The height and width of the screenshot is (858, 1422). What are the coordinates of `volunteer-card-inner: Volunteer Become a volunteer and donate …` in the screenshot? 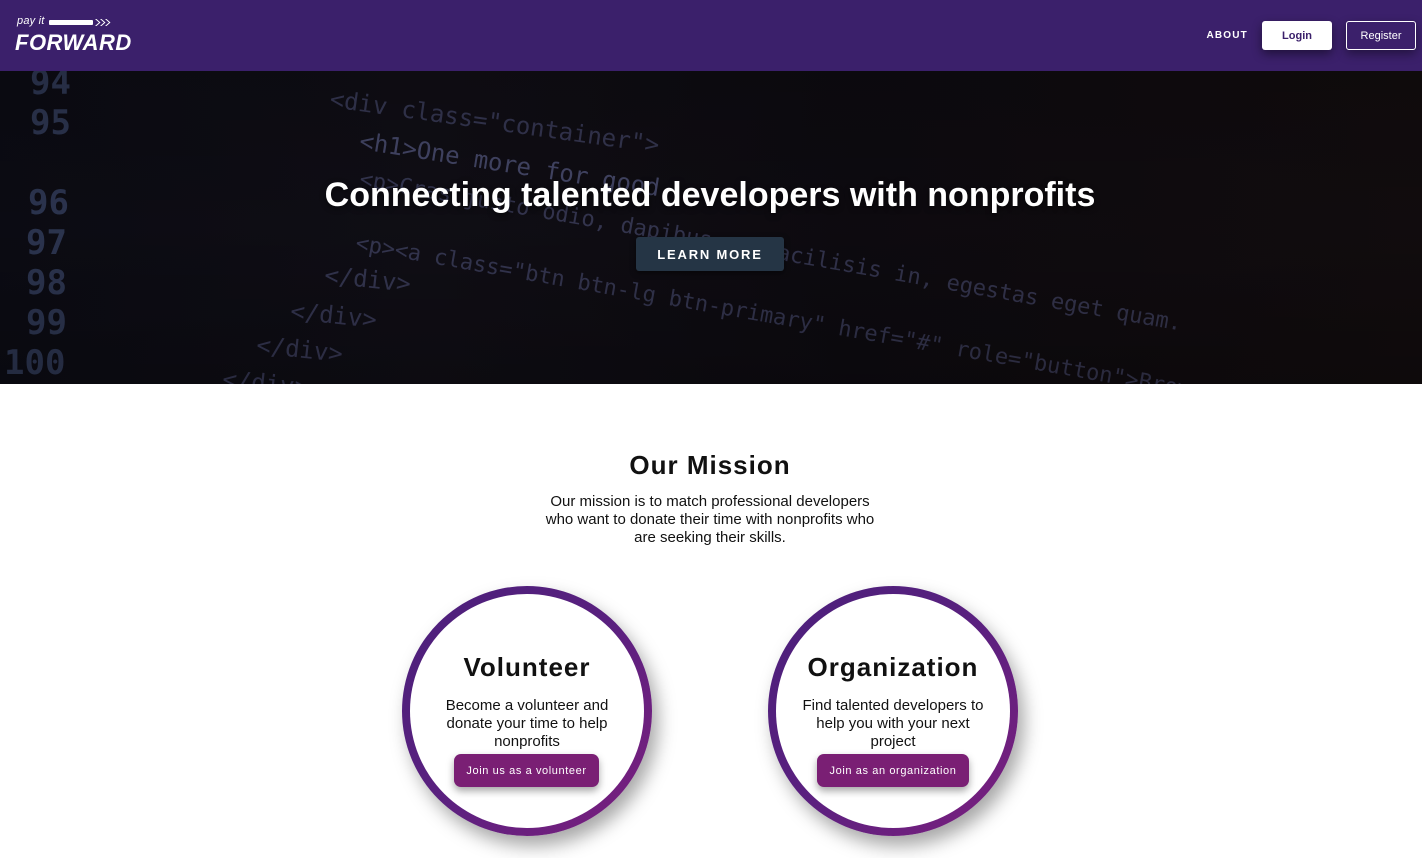 It's located at (527, 711).